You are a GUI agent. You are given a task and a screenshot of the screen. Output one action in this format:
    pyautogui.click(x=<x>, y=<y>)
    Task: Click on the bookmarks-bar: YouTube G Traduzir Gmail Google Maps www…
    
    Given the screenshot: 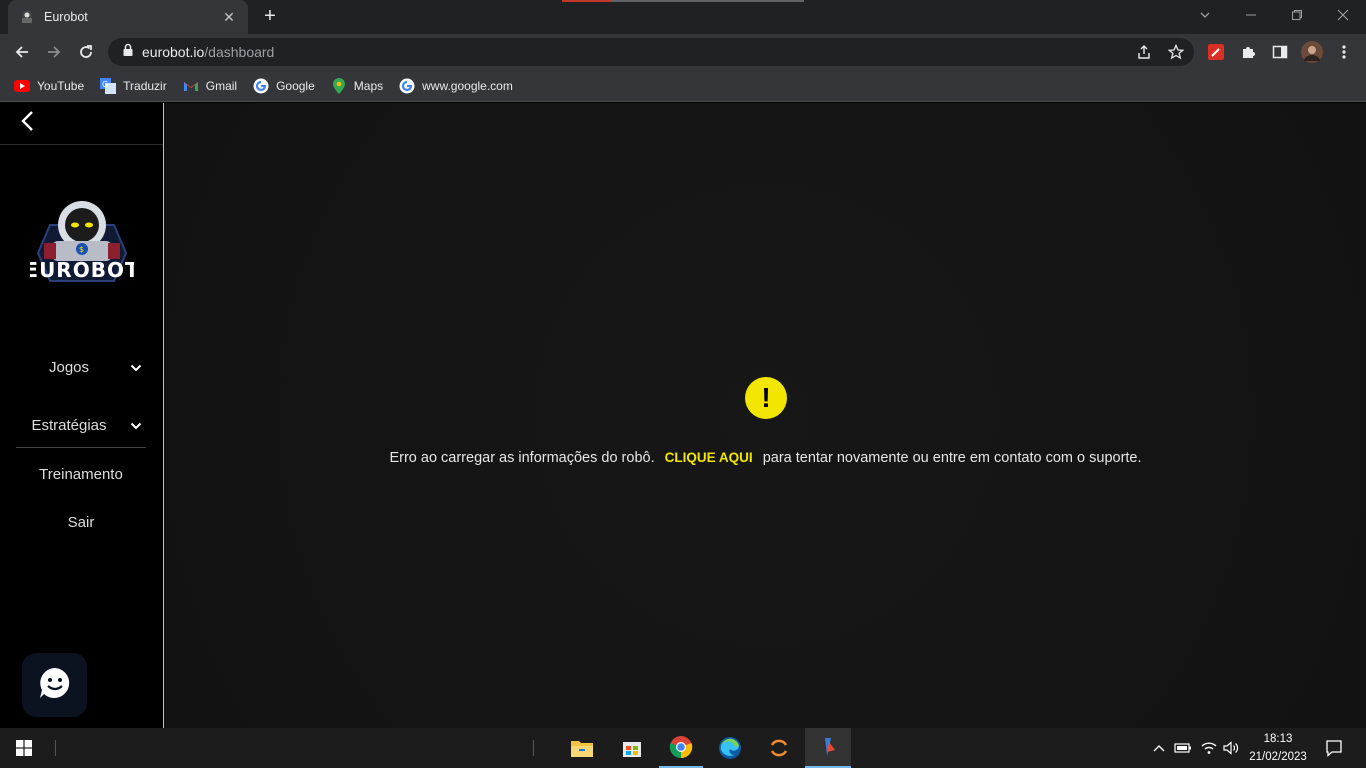 What is the action you would take?
    pyautogui.click(x=683, y=86)
    